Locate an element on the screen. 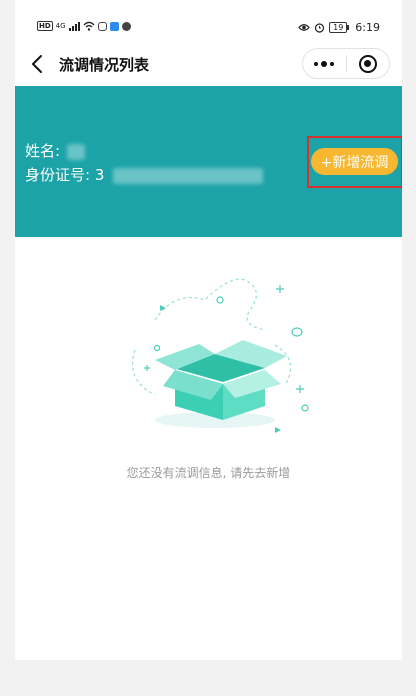  eye-icon is located at coordinates (304, 27).